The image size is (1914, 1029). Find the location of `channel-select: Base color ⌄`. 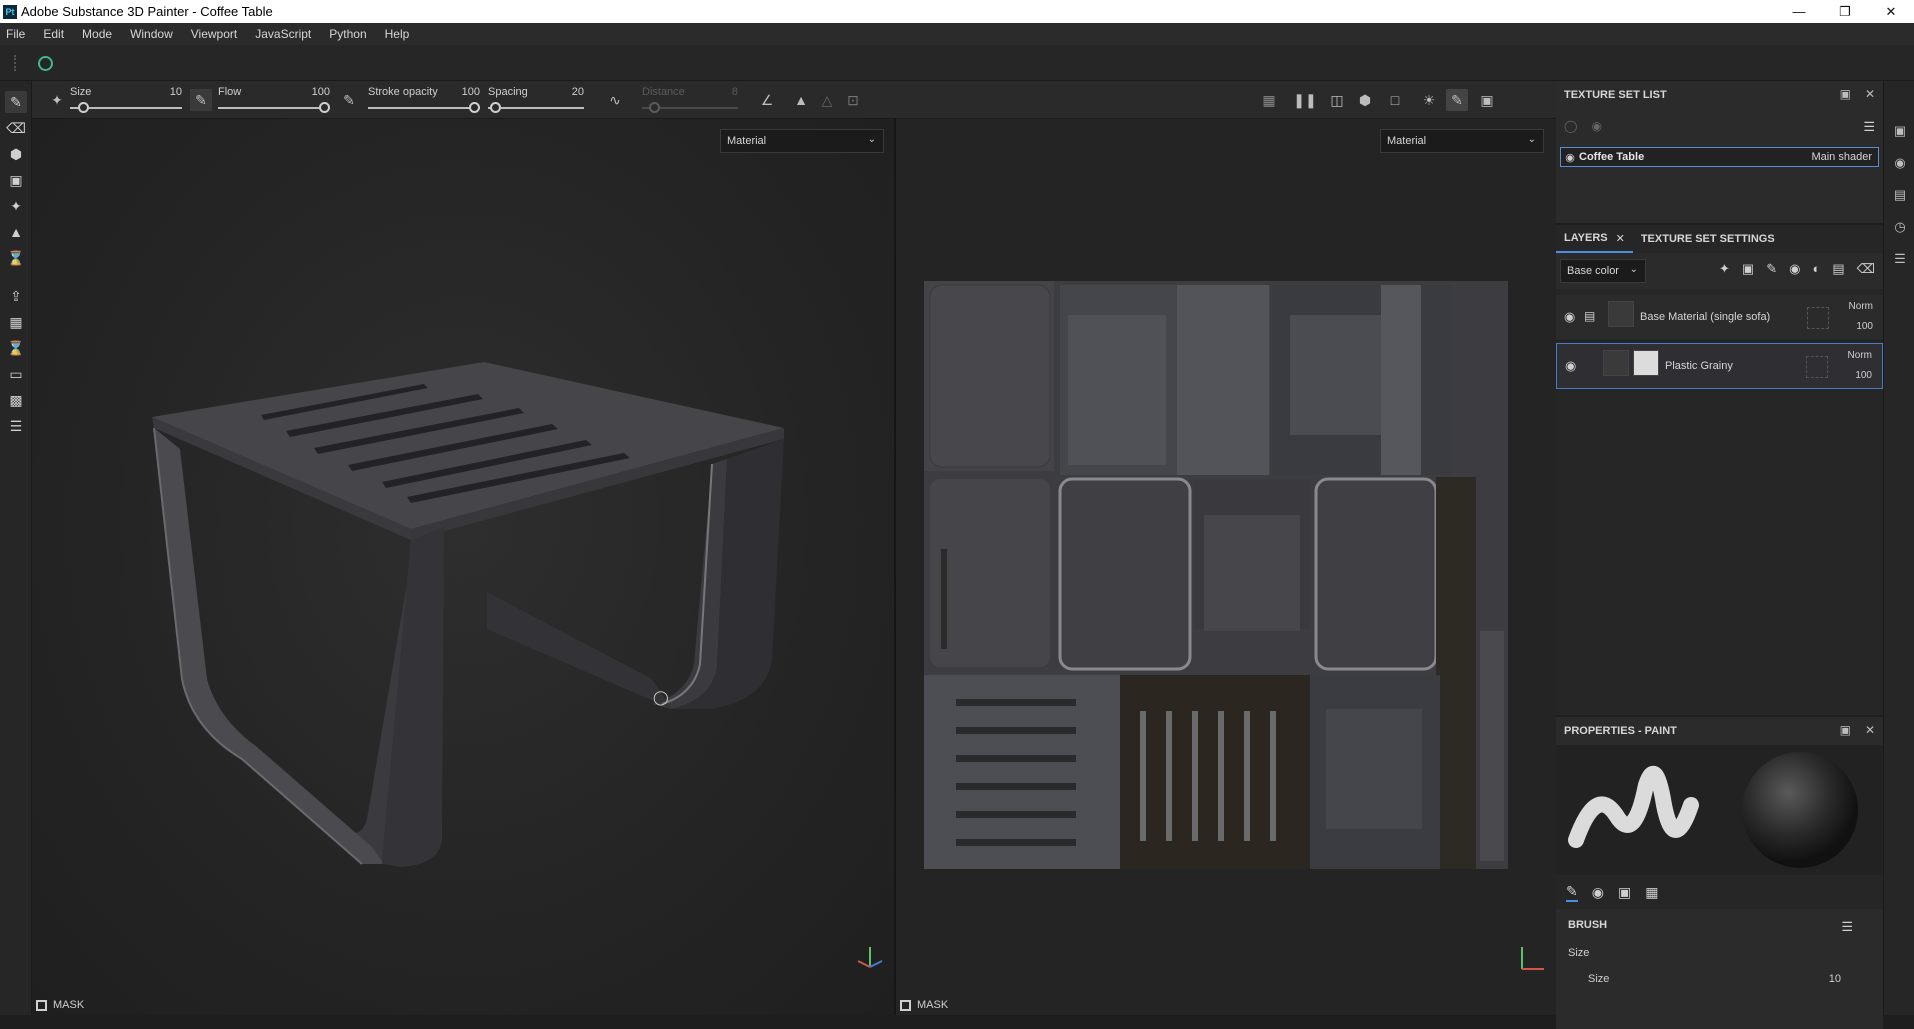

channel-select: Base color ⌄ is located at coordinates (1603, 271).